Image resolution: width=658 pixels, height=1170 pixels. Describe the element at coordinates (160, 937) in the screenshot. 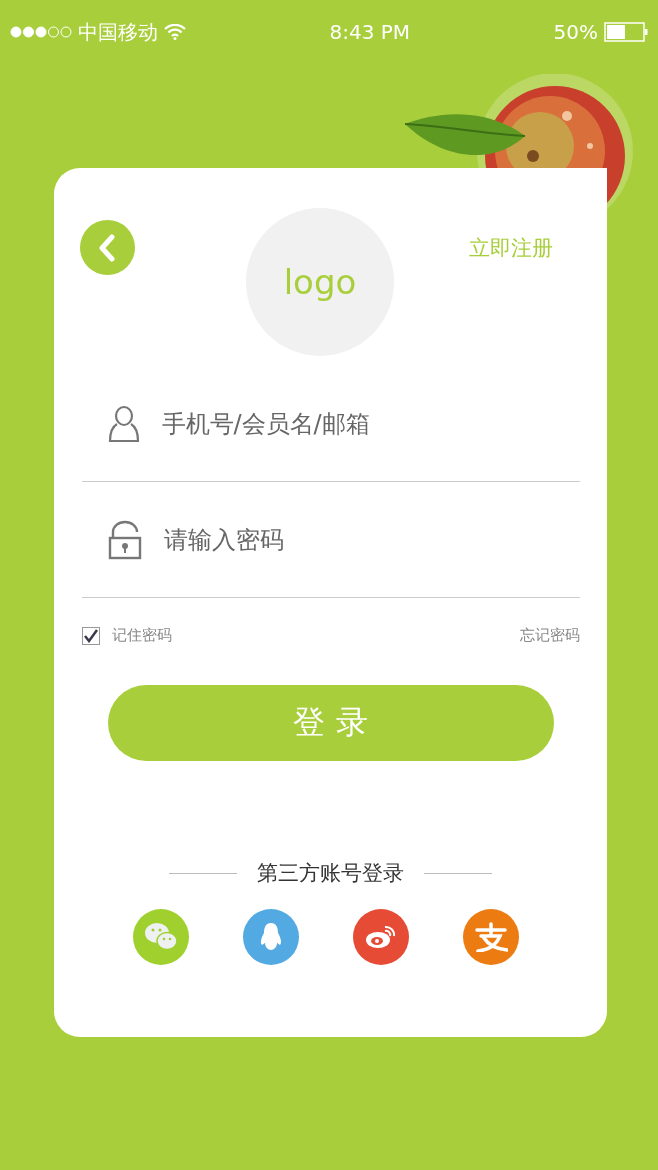

I see `chat-bubbles-icon` at that location.